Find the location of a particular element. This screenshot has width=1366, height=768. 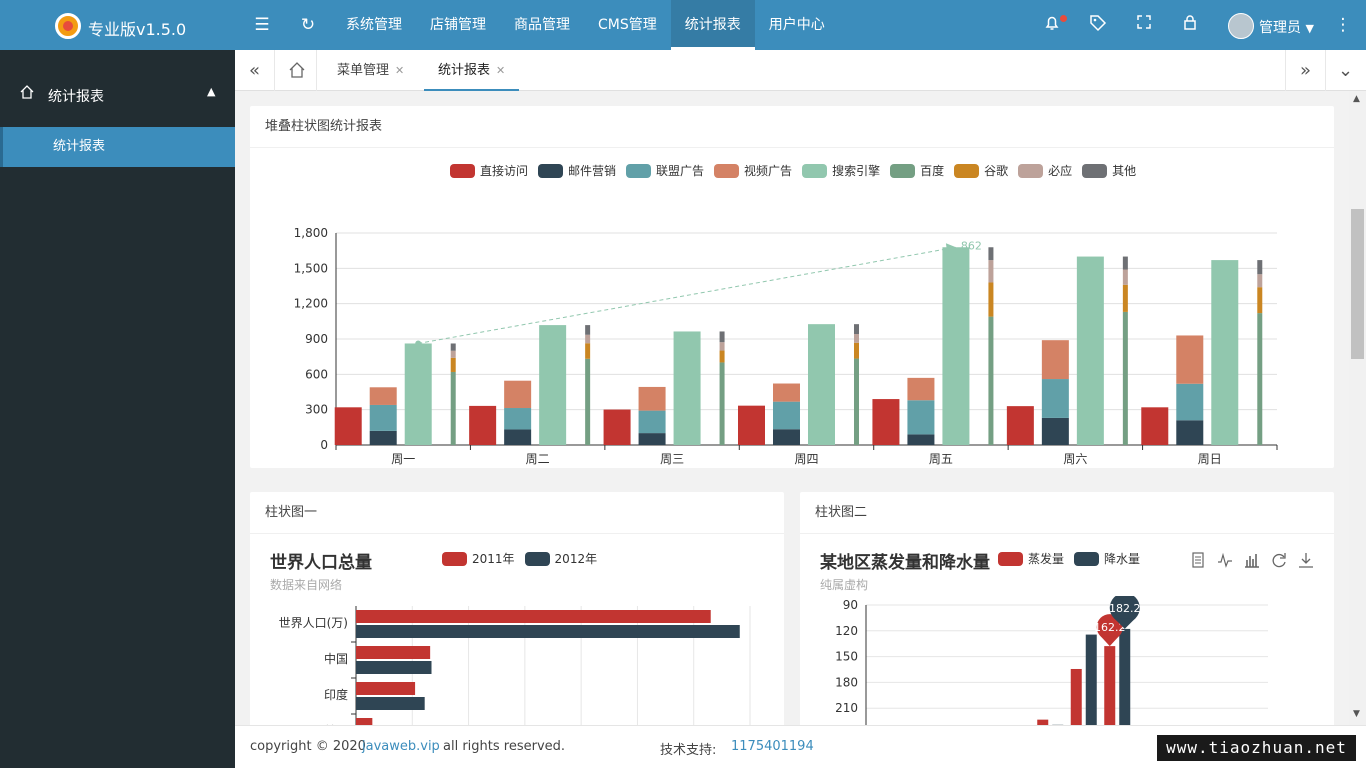

tab-reports: 统计报表 ✕ is located at coordinates (472, 70).